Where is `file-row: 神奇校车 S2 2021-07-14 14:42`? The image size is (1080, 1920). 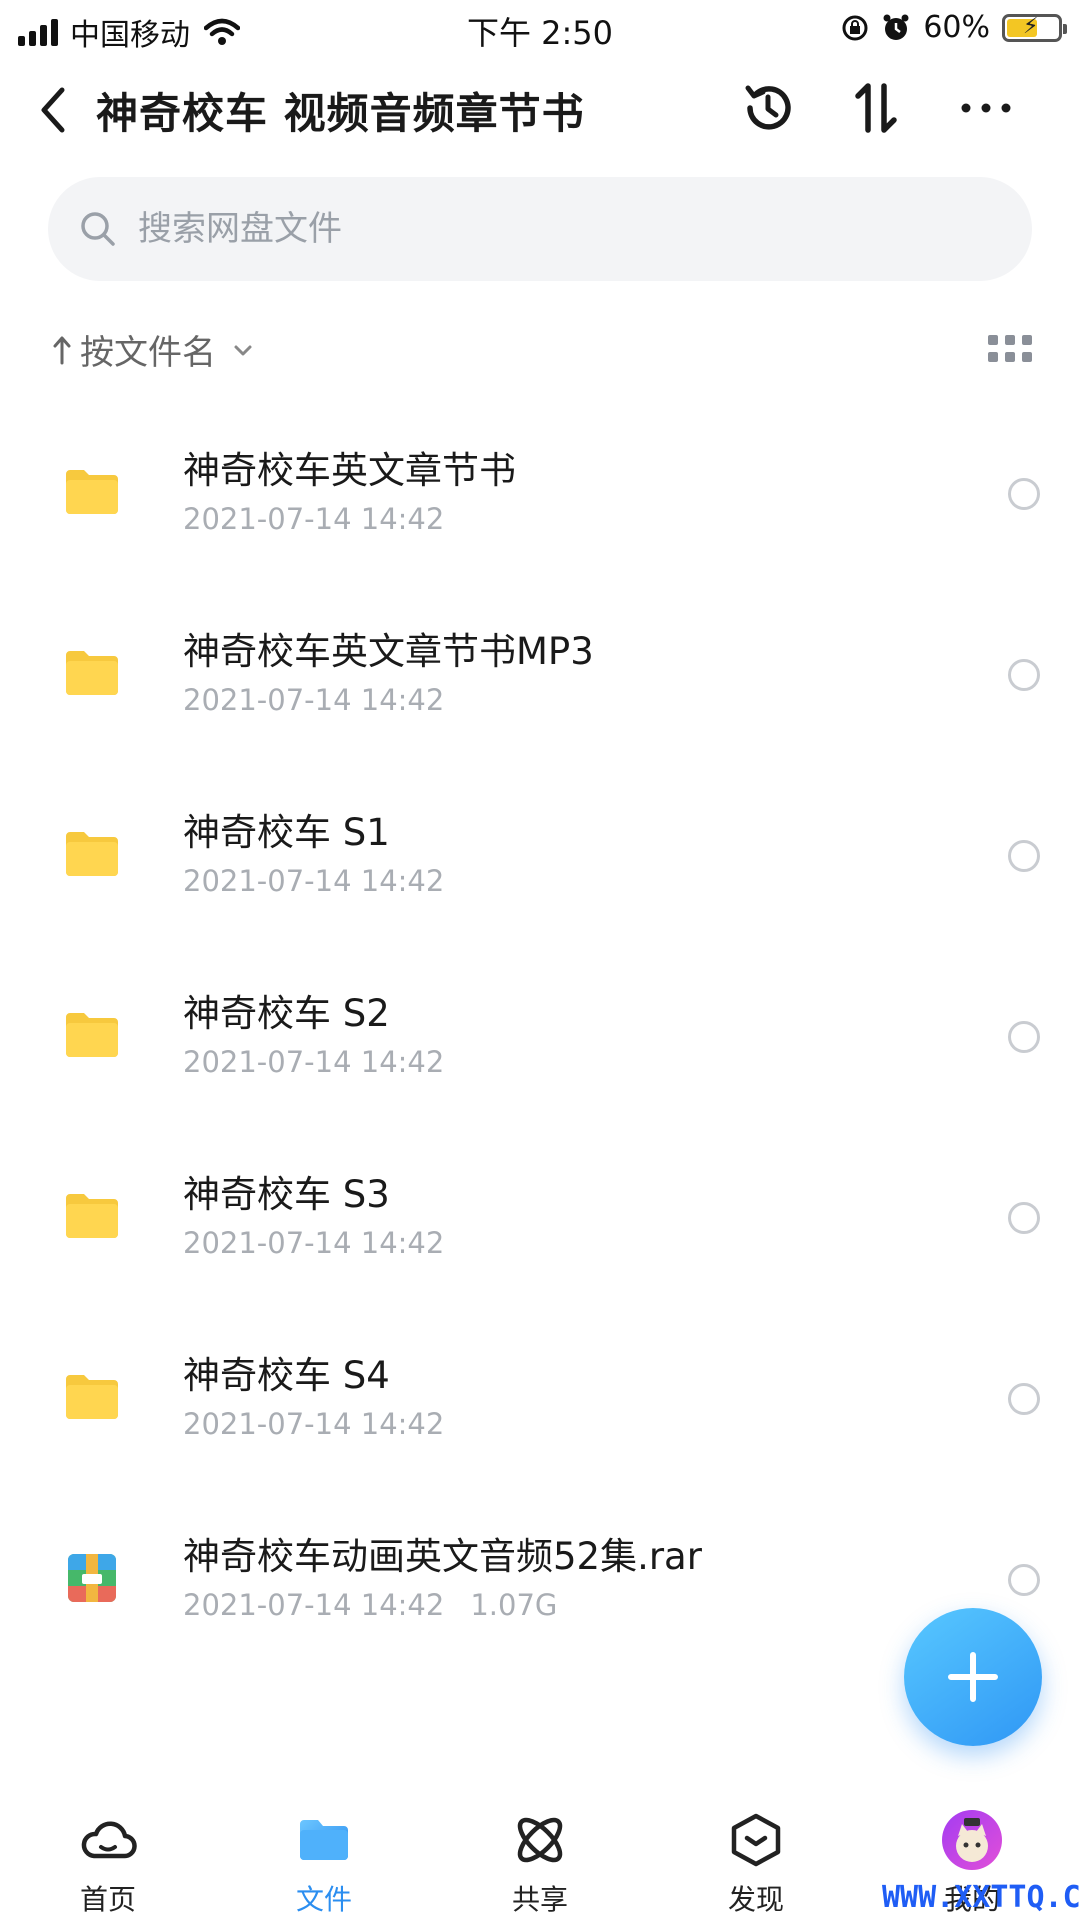
file-row: 神奇校车 S2 2021-07-14 14:42 is located at coordinates (540, 1053).